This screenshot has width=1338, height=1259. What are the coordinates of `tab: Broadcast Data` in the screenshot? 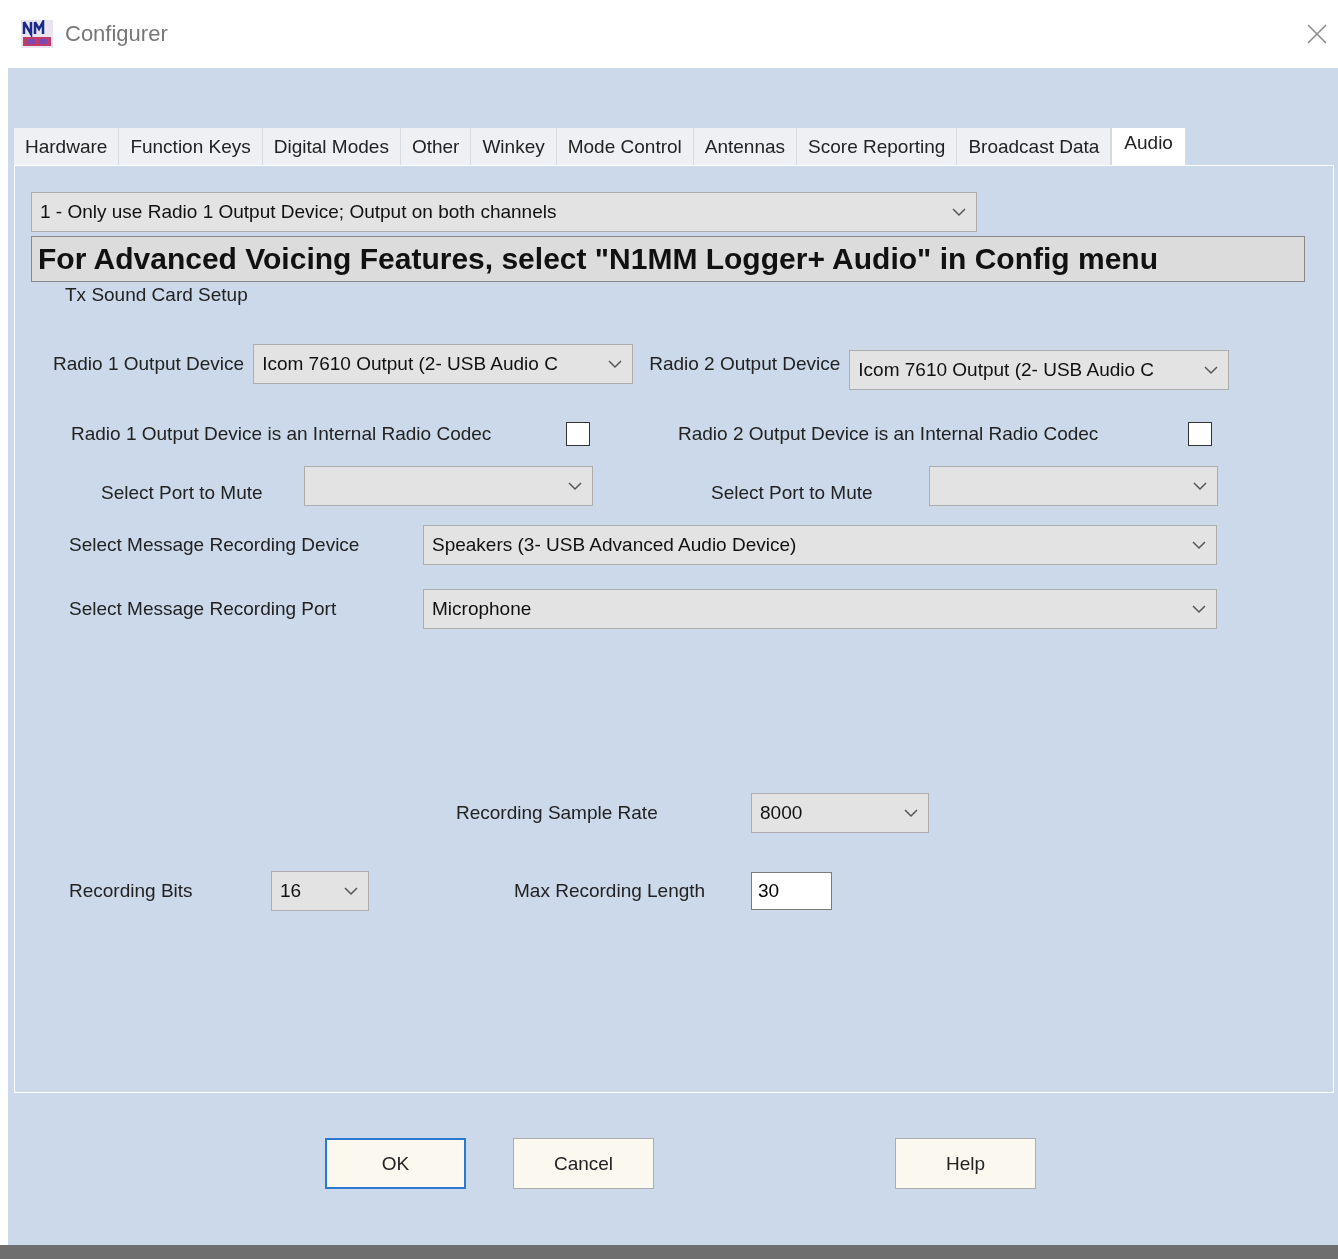 It's located at (1034, 146).